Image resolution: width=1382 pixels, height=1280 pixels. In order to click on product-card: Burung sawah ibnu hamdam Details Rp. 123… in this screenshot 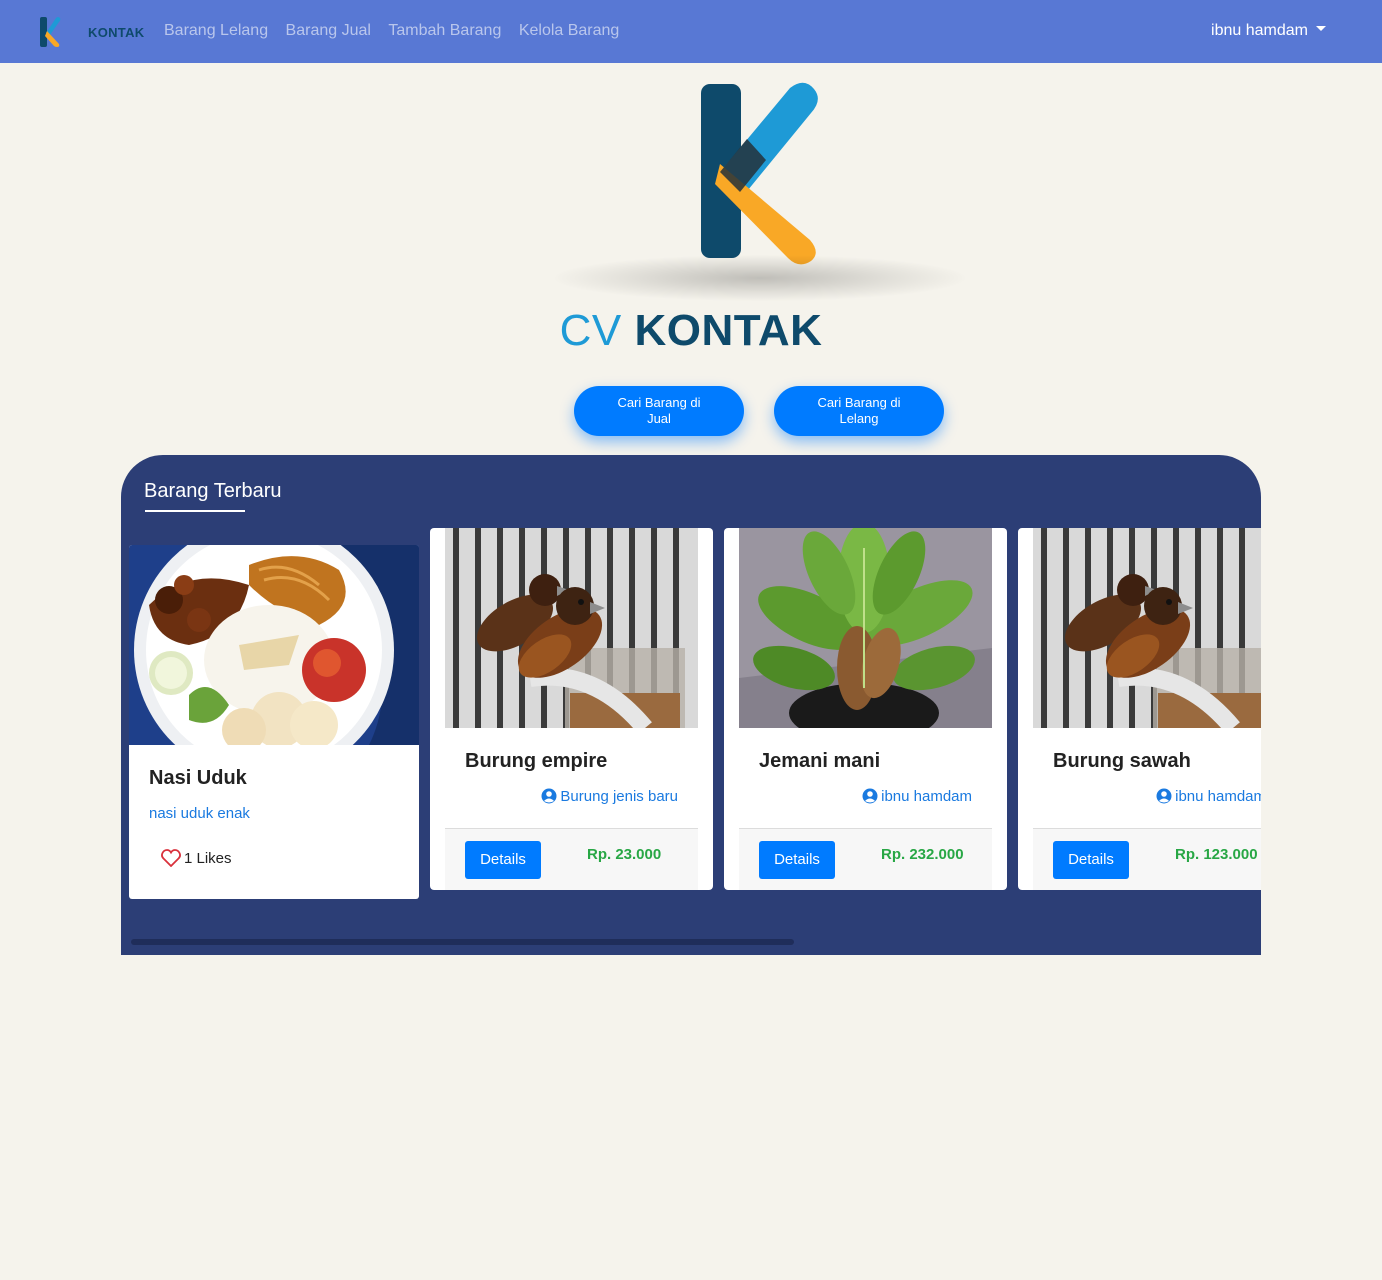, I will do `click(1139, 709)`.